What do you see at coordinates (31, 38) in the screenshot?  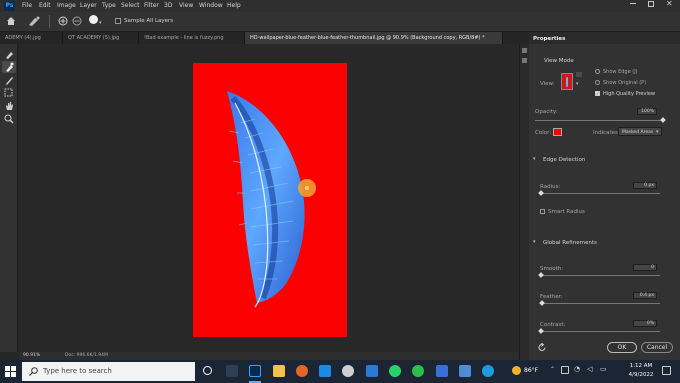 I see `tab-document: ADEMY (4).jpg` at bounding box center [31, 38].